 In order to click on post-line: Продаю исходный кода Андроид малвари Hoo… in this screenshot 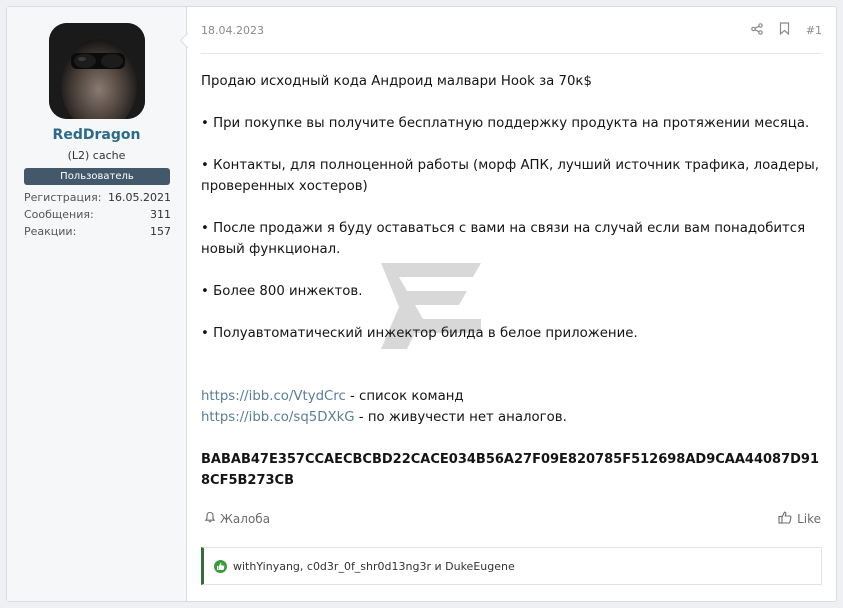, I will do `click(396, 81)`.